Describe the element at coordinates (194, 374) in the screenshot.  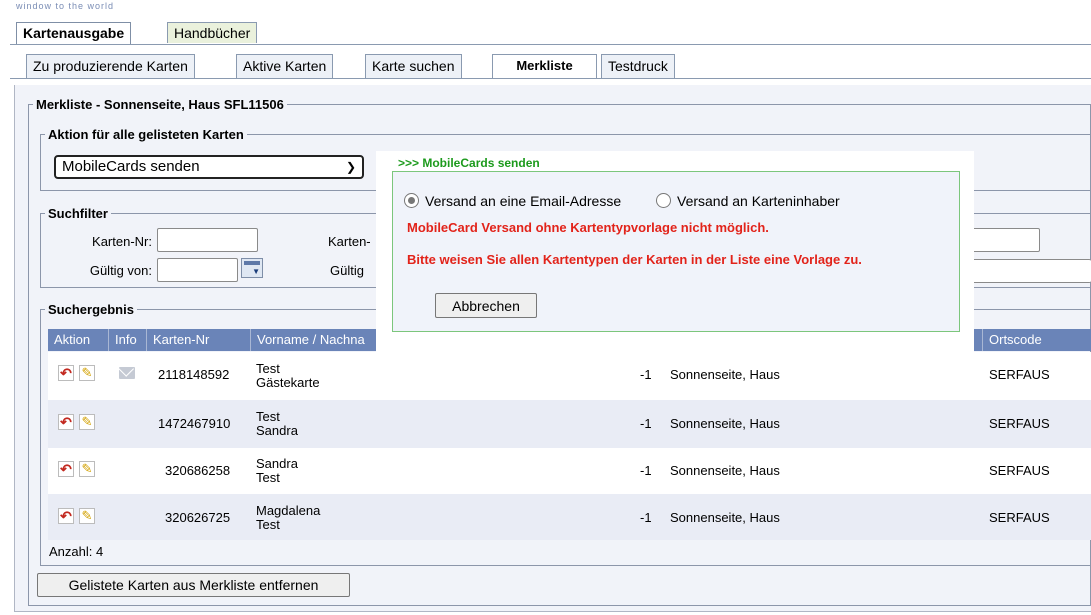
I see `karten-nr-cell: 2118148592` at that location.